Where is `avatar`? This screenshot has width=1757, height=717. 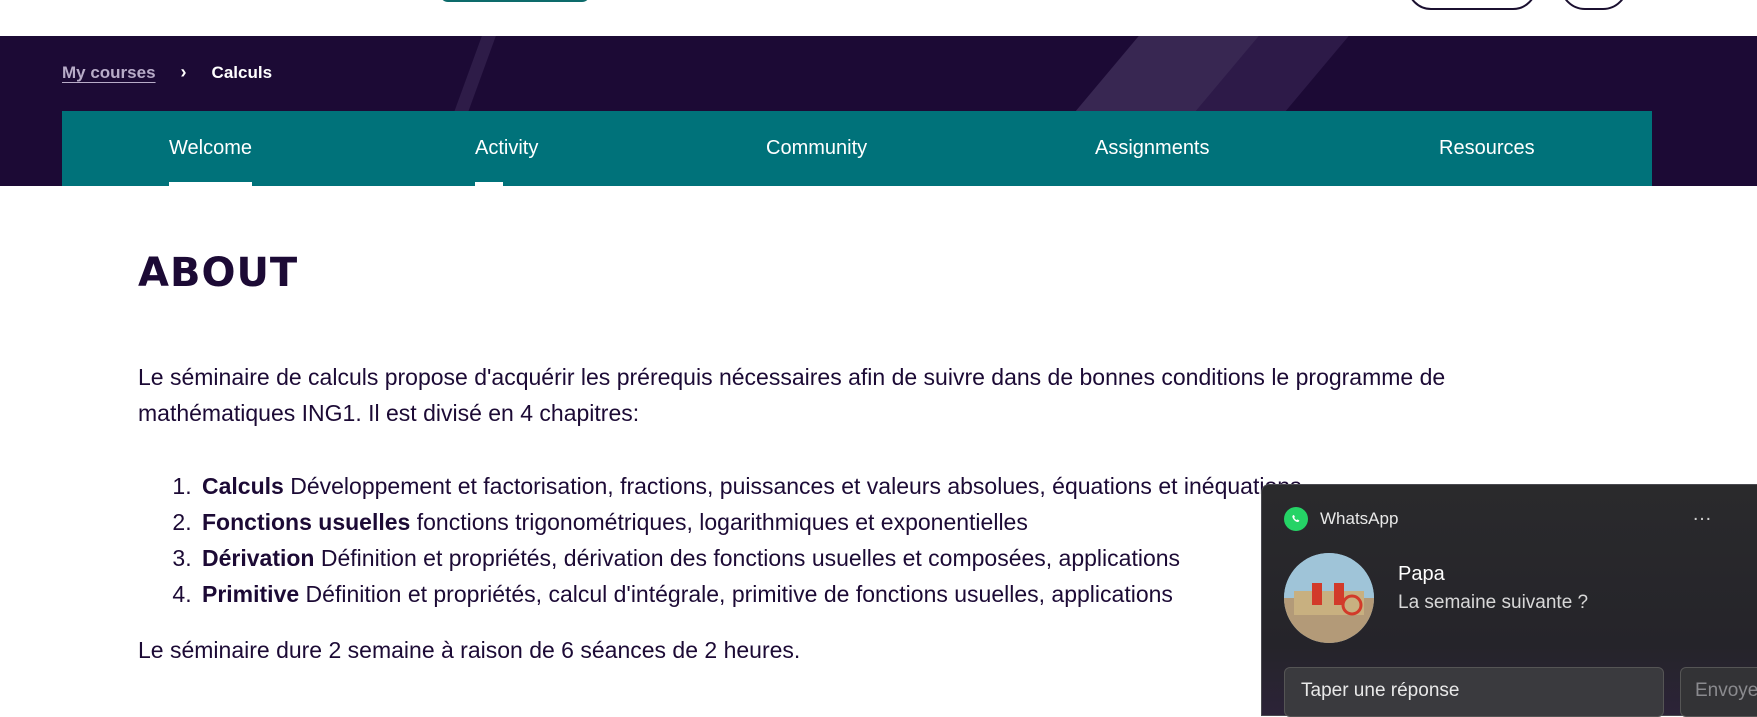
avatar is located at coordinates (1329, 598).